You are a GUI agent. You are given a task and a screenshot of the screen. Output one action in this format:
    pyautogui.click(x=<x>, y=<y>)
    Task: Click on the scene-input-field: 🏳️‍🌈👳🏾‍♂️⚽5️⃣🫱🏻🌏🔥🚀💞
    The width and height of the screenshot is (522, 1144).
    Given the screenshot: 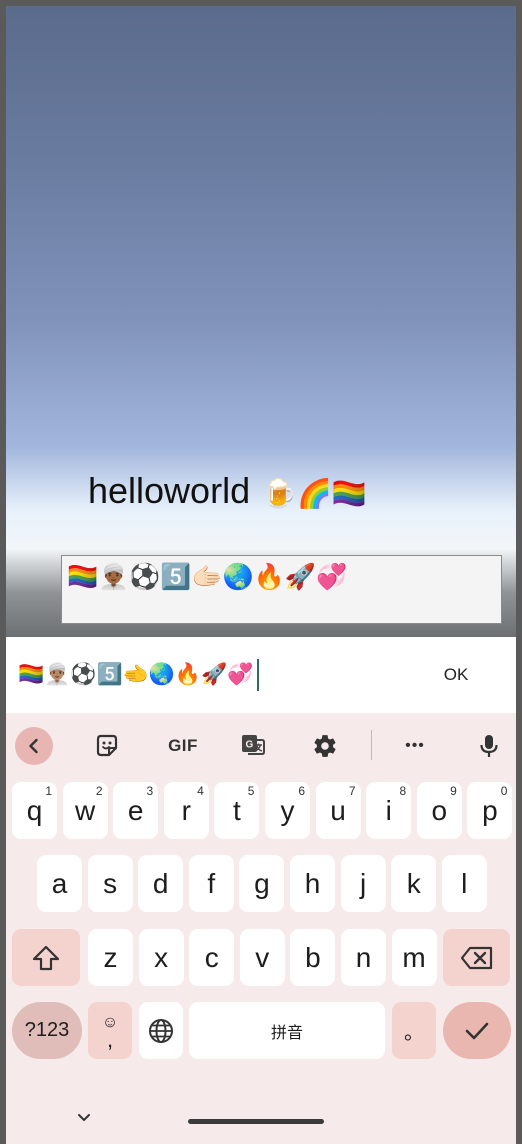 What is the action you would take?
    pyautogui.click(x=281, y=589)
    